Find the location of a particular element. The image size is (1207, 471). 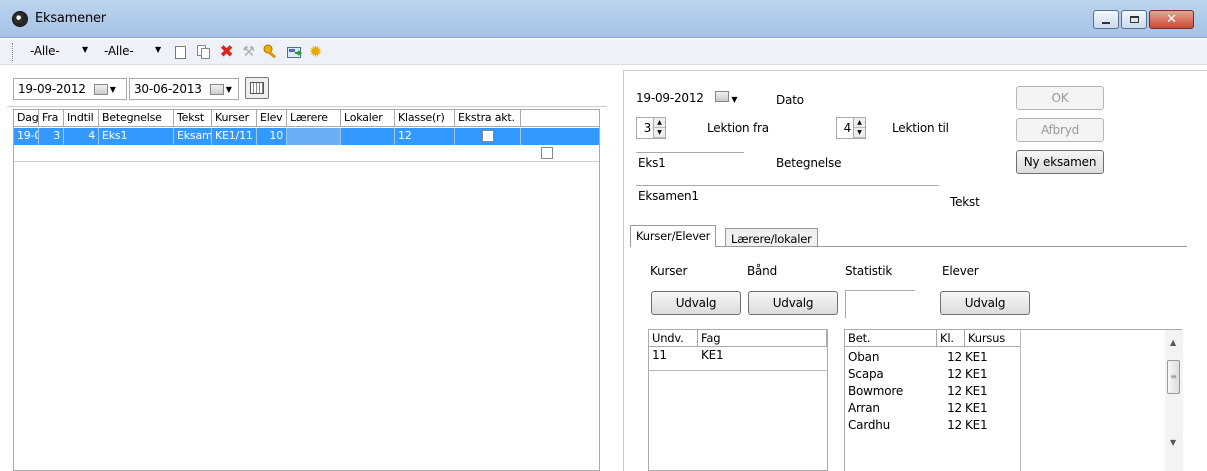

cell-elev: 10 is located at coordinates (272, 136).